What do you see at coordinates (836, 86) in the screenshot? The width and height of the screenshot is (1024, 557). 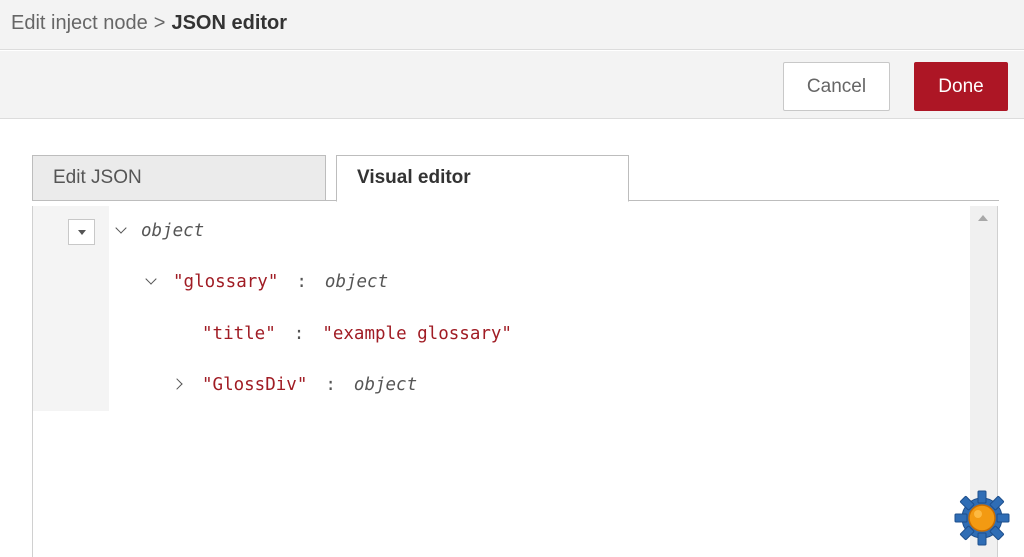 I see `cancel-button: Cancel` at bounding box center [836, 86].